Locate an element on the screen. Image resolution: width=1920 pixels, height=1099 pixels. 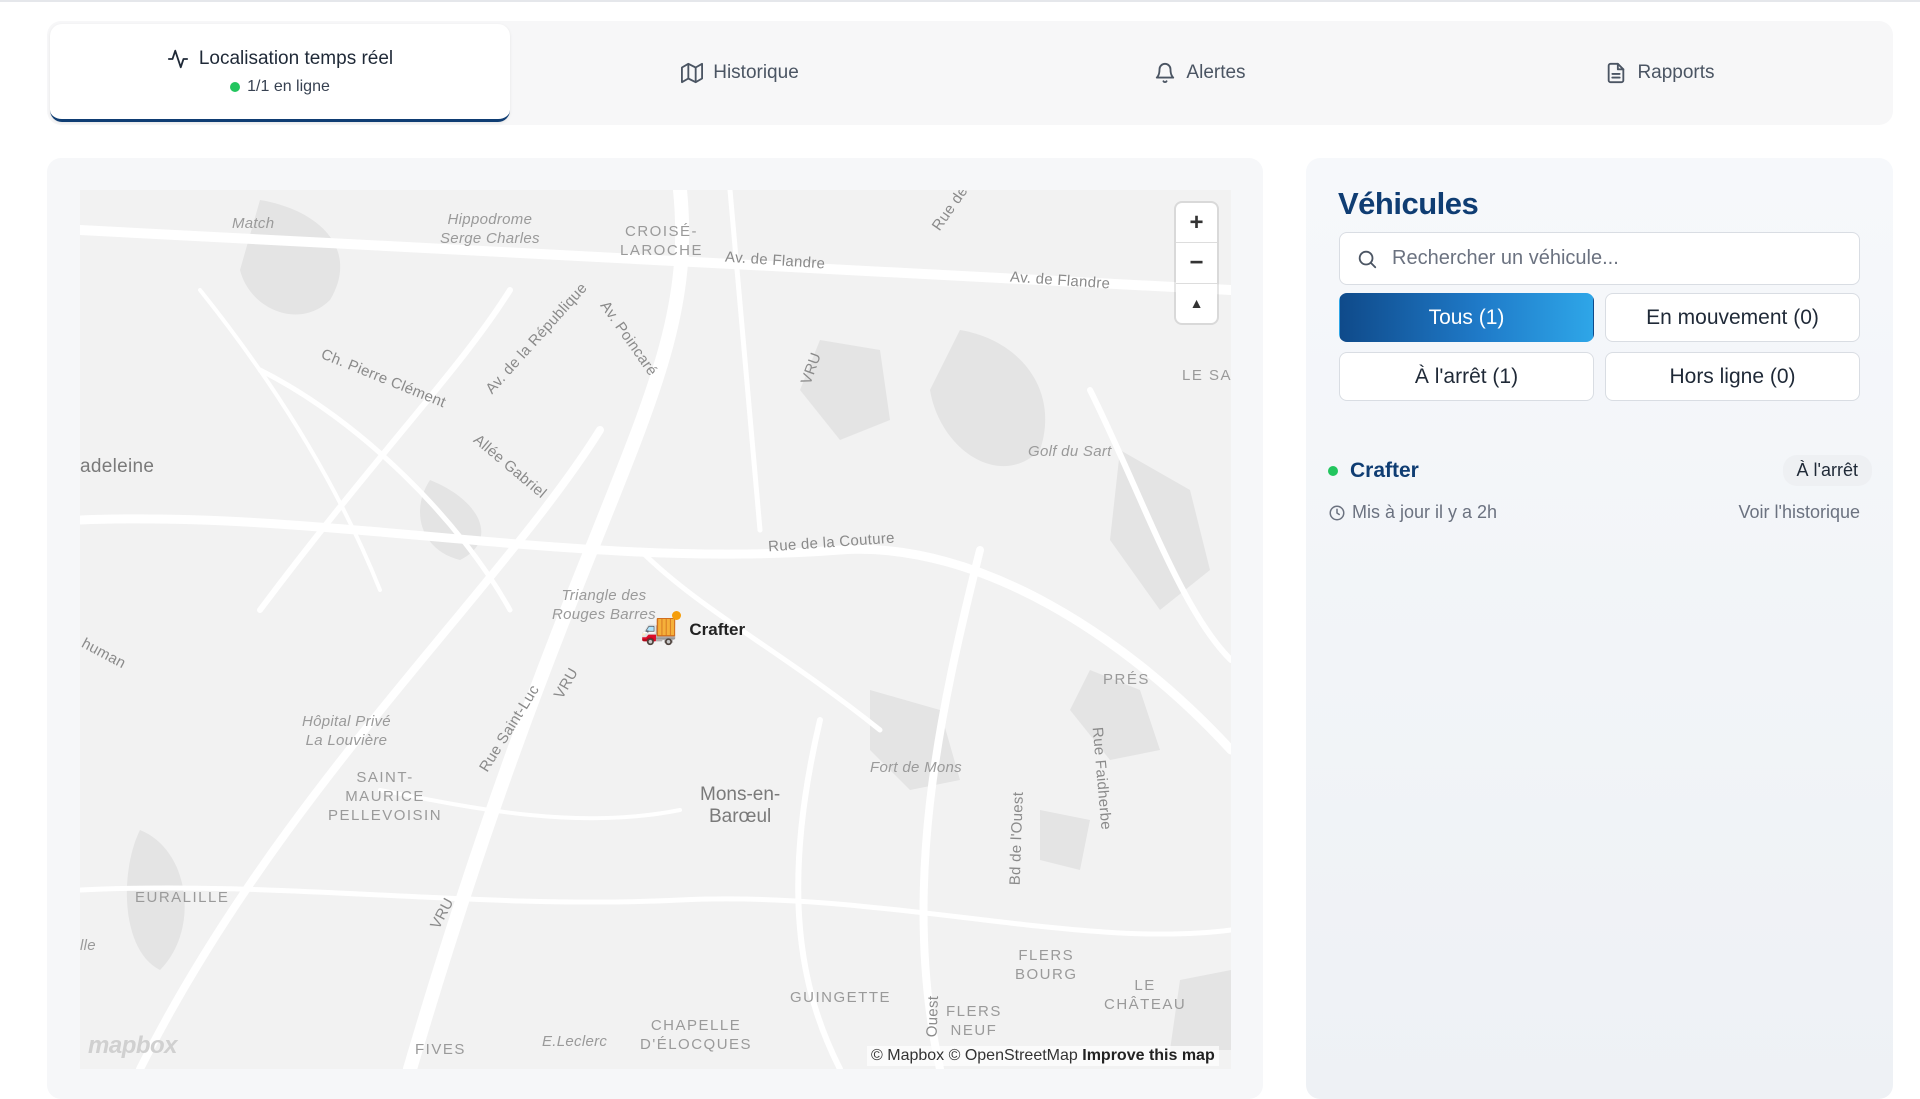
compass-button: ▲ is located at coordinates (1196, 303).